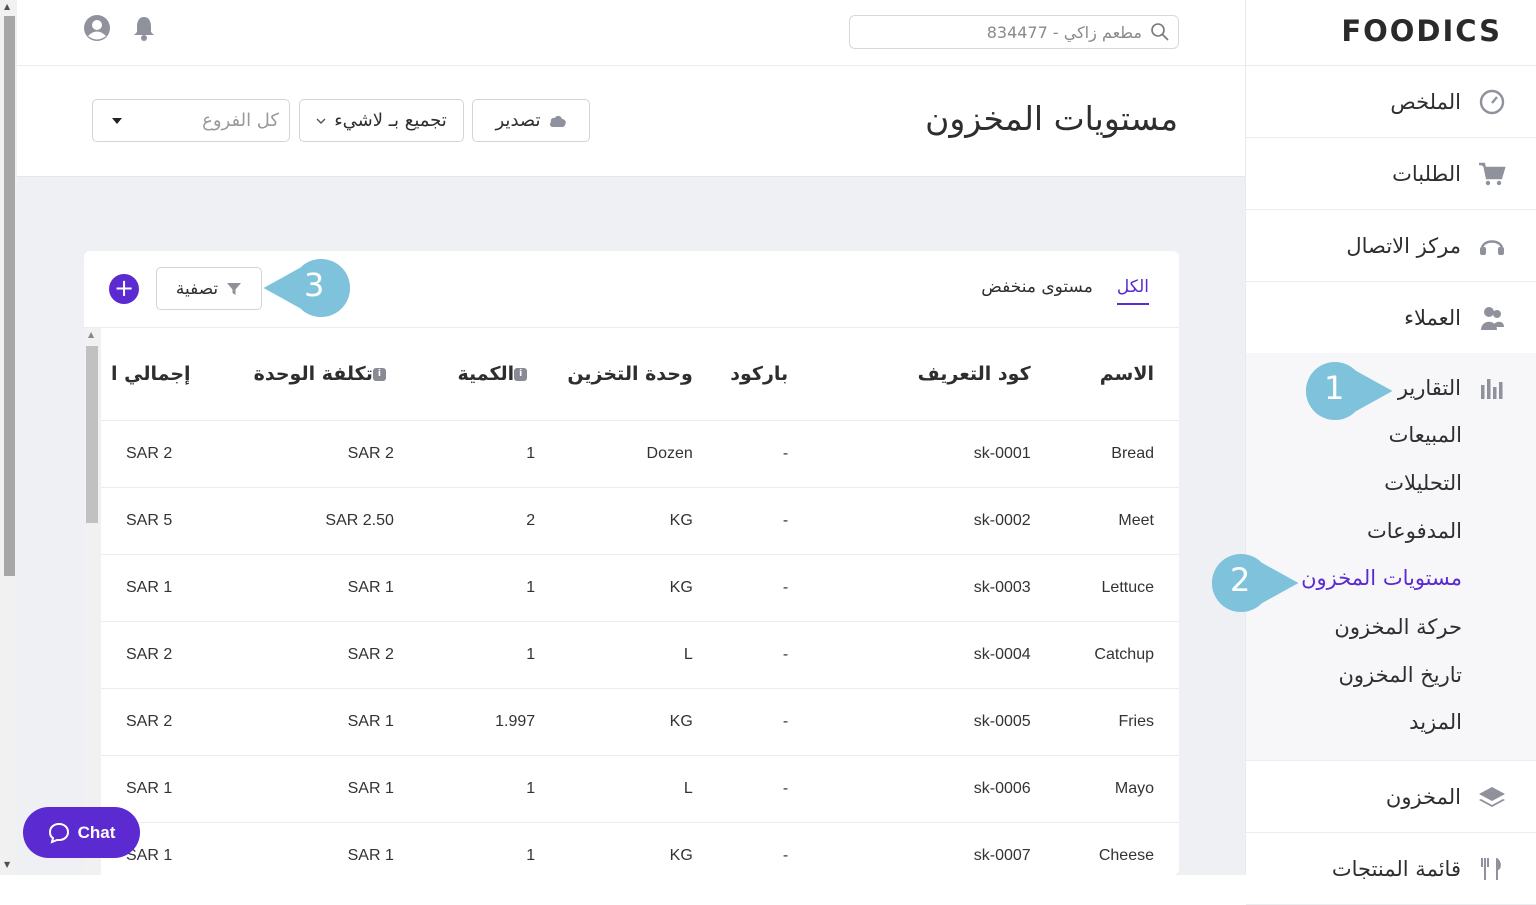 The height and width of the screenshot is (905, 1536). I want to click on col-total: إجمالي ا, so click(146, 374).